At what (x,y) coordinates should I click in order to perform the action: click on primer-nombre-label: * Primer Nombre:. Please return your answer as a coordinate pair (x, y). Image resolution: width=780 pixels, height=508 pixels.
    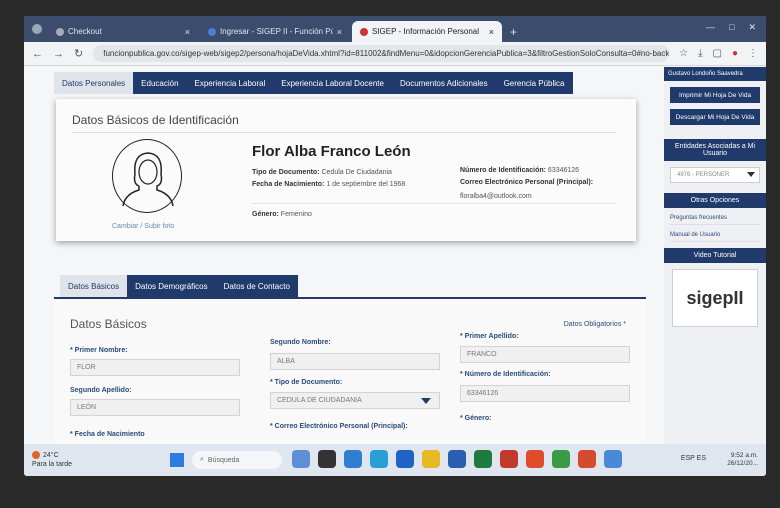
    Looking at the image, I should click on (99, 350).